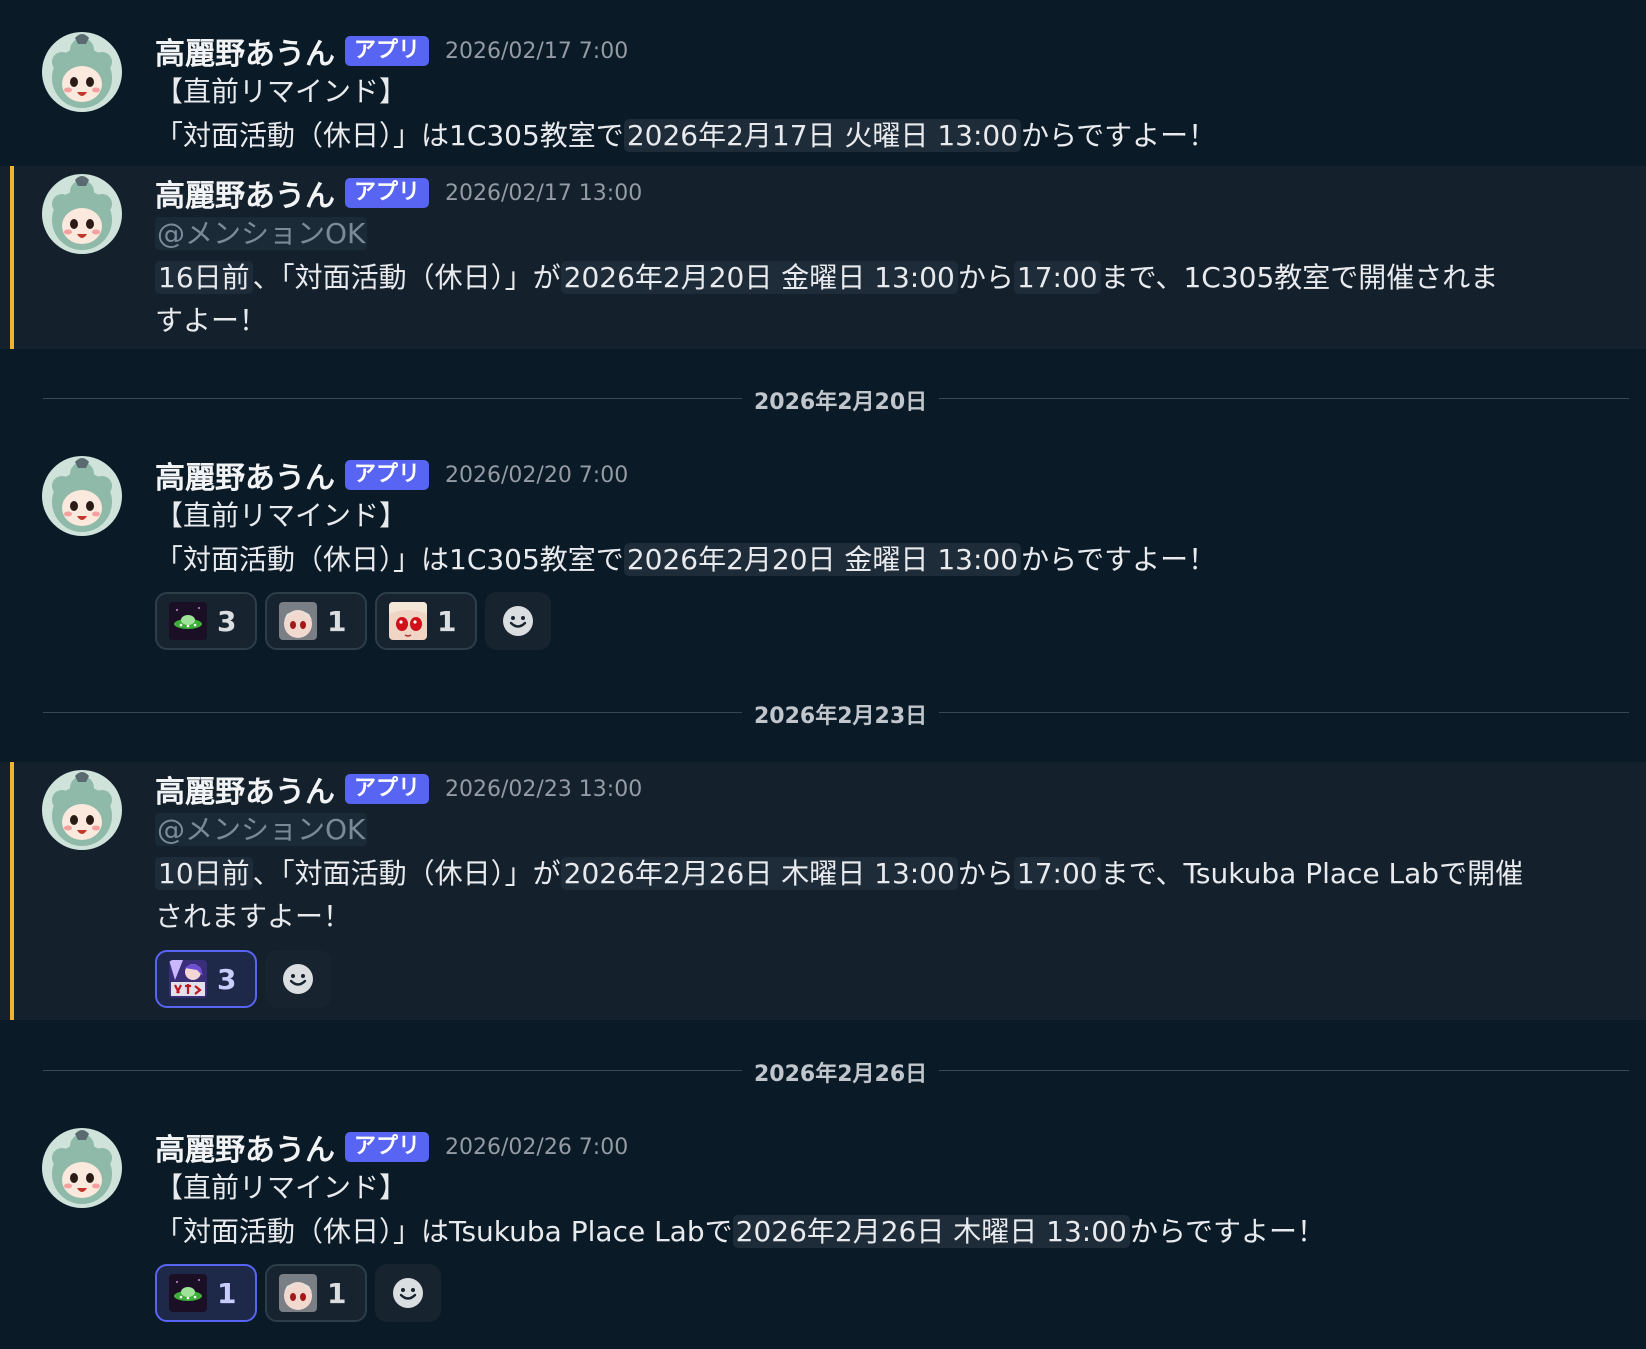 This screenshot has height=1349, width=1646. What do you see at coordinates (408, 621) in the screenshot?
I see `red-eyed-face-emoji-icon` at bounding box center [408, 621].